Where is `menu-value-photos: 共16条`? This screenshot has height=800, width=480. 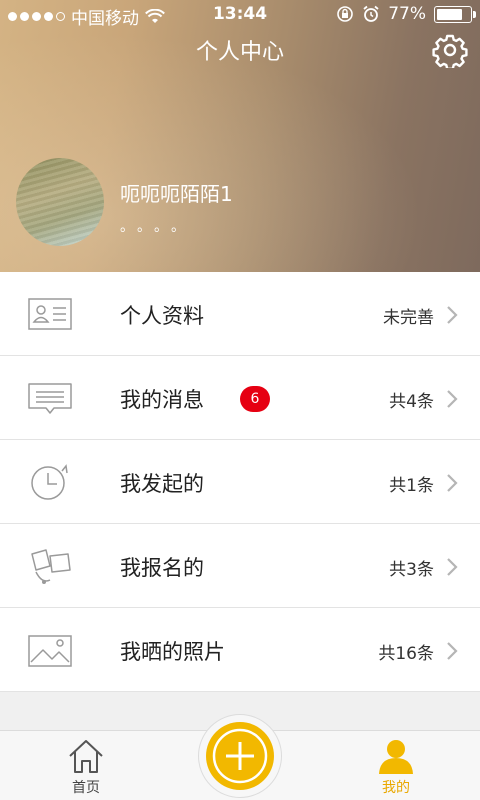
menu-value-photos: 共16条 is located at coordinates (406, 654).